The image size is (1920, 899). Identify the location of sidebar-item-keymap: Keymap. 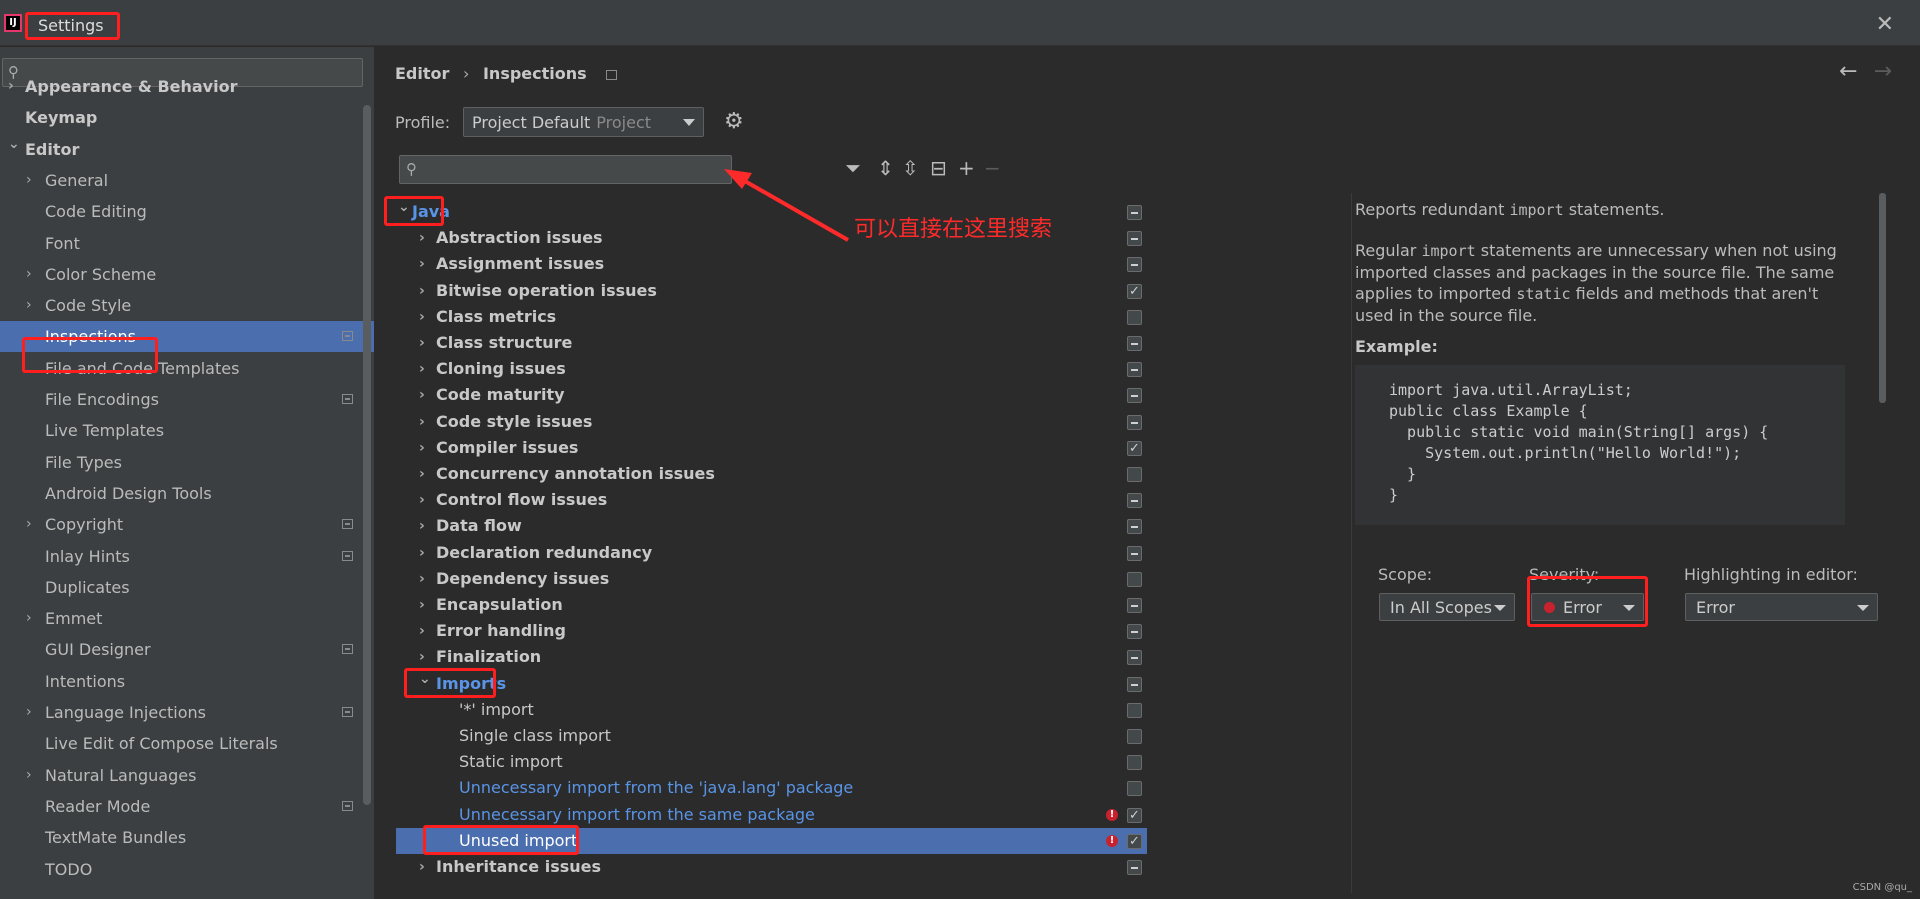
(187, 117).